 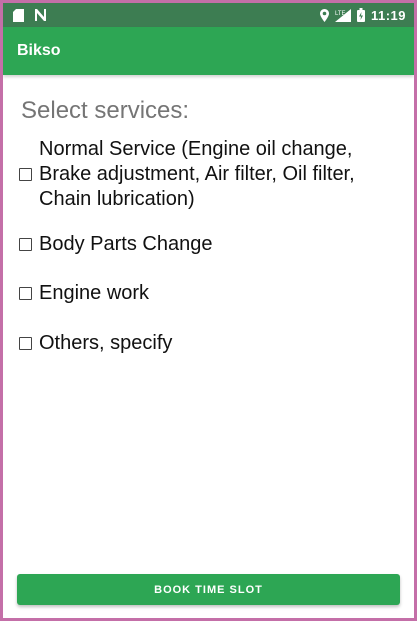 What do you see at coordinates (324, 15) in the screenshot?
I see `location-icon` at bounding box center [324, 15].